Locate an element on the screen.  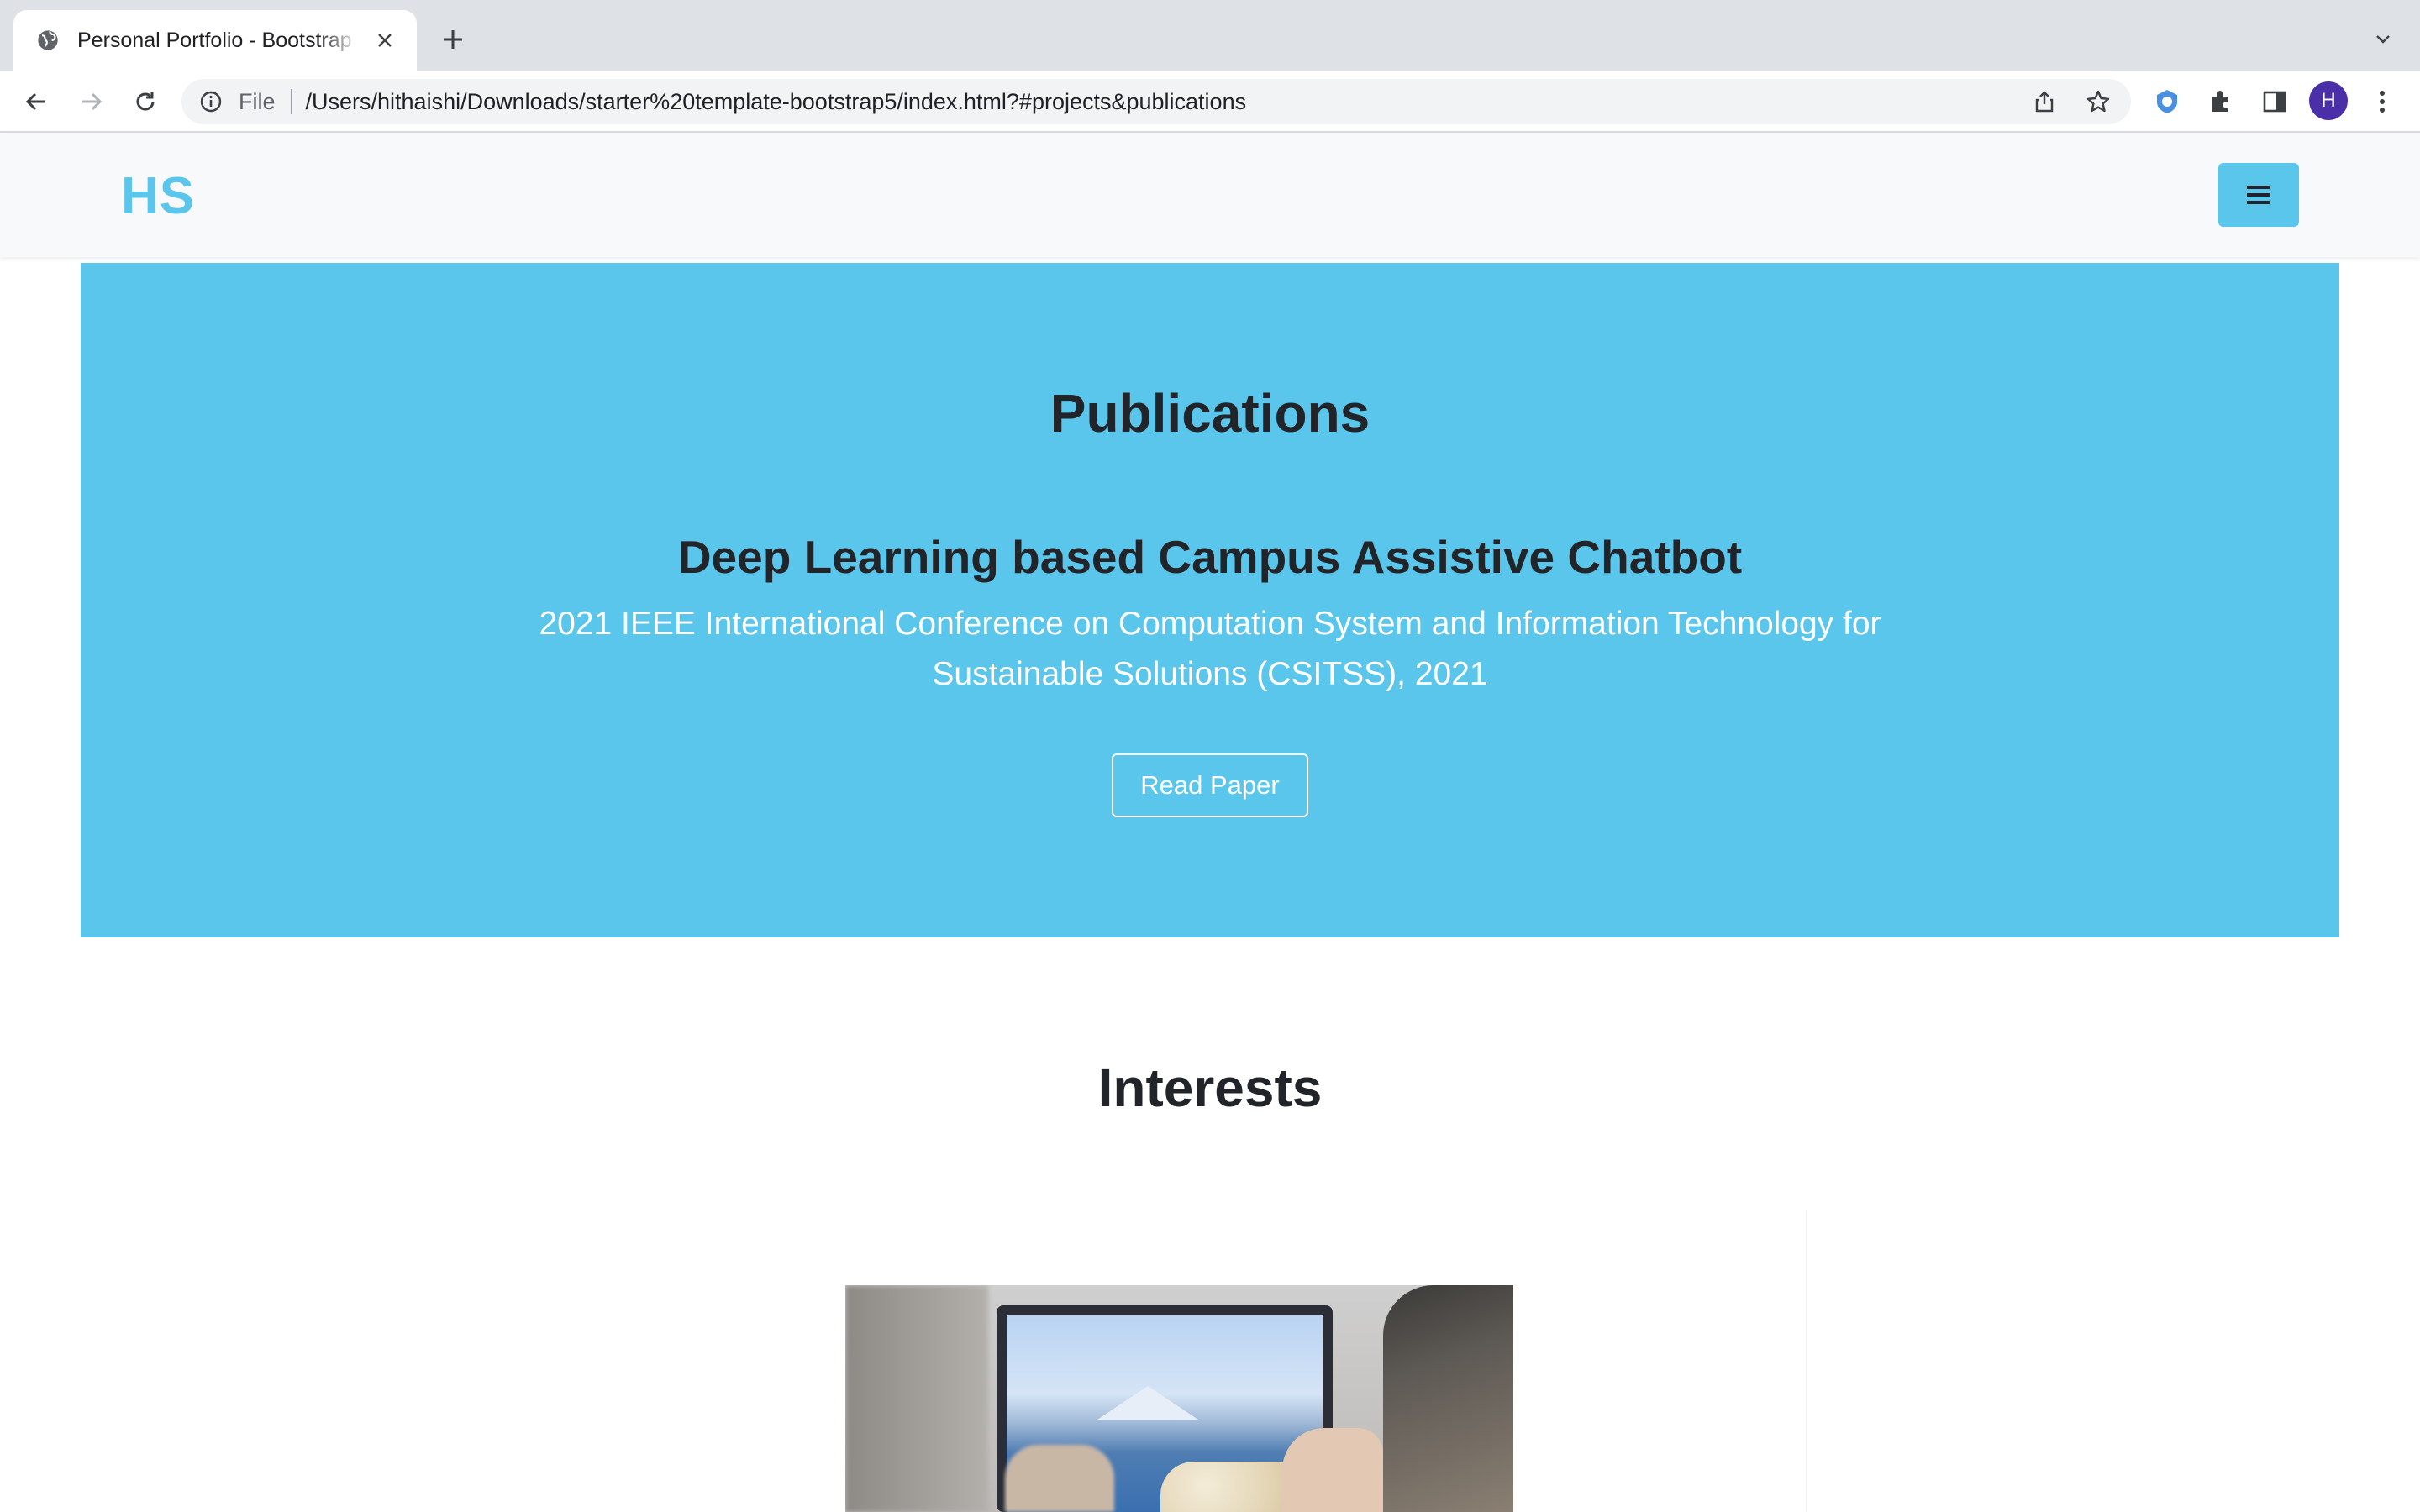
close-icon is located at coordinates (385, 40).